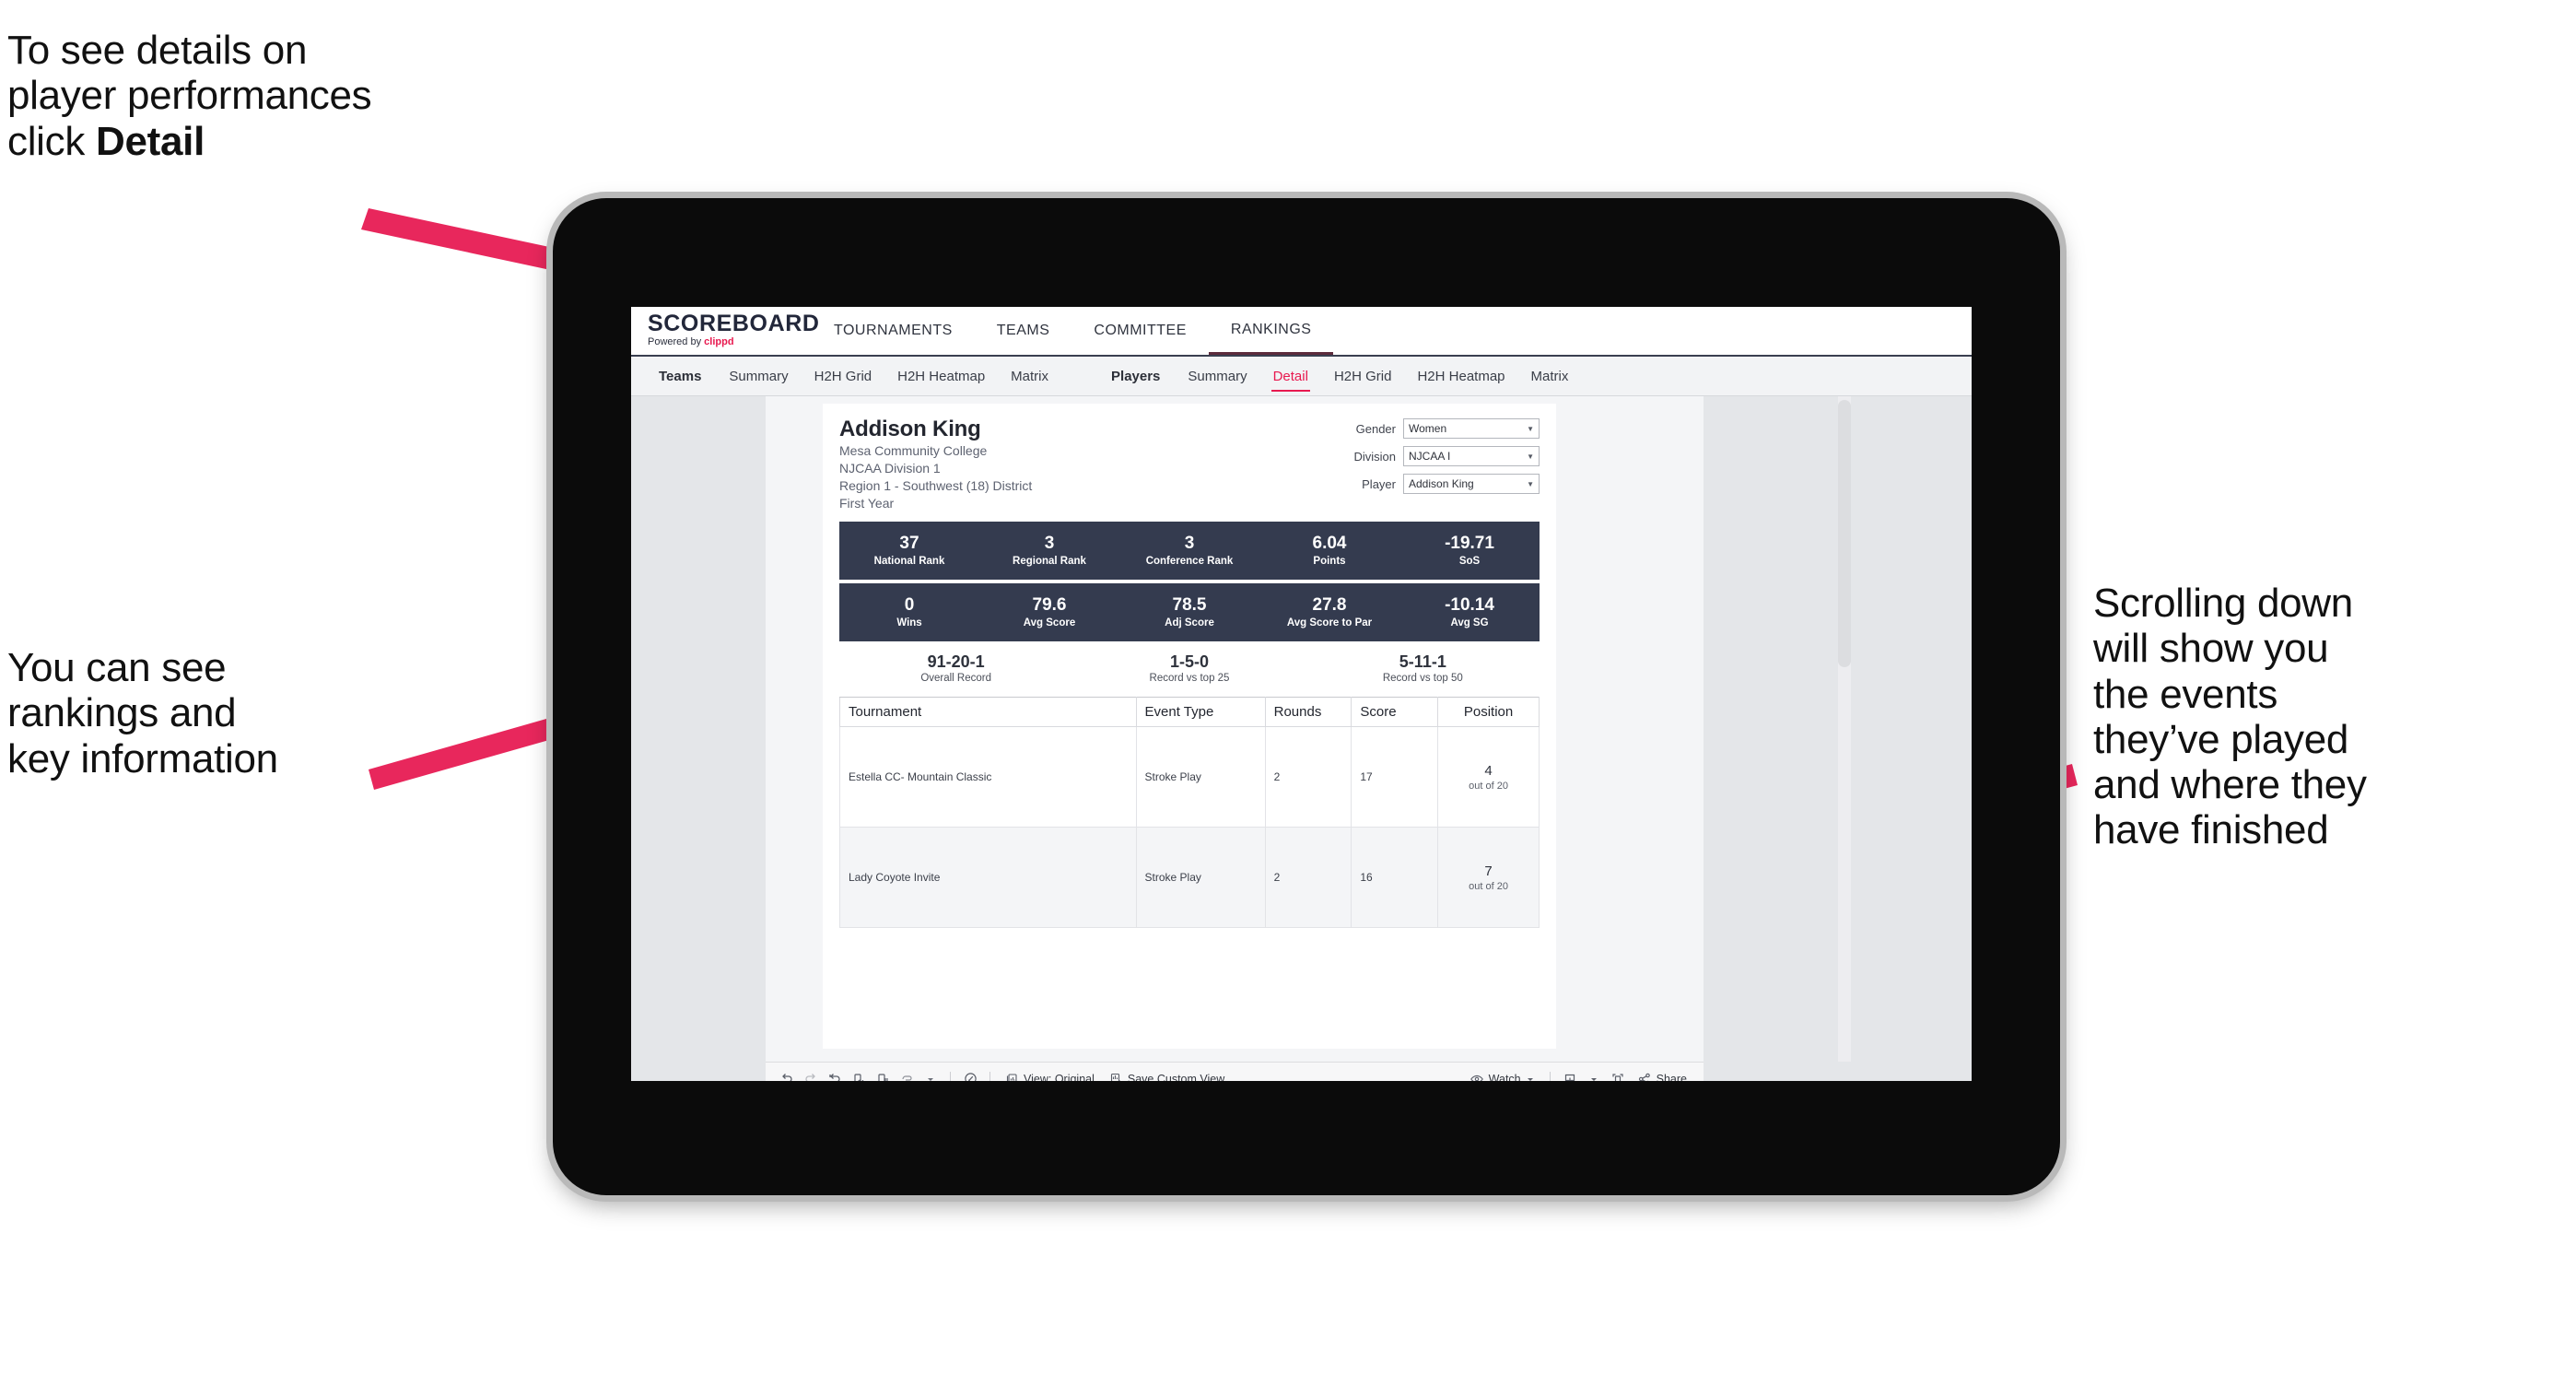 The width and height of the screenshot is (2576, 1386). What do you see at coordinates (1029, 376) in the screenshot?
I see `tab-teams-matrix: Matrix` at bounding box center [1029, 376].